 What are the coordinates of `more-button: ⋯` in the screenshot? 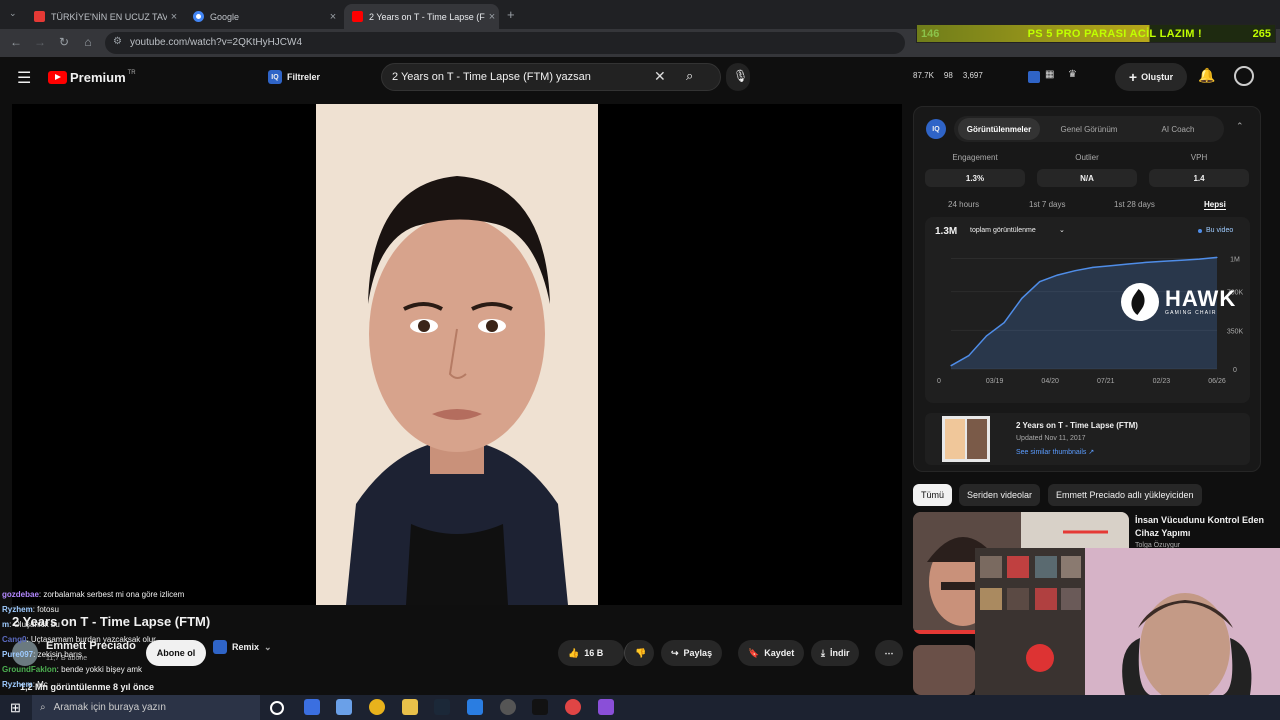 It's located at (889, 653).